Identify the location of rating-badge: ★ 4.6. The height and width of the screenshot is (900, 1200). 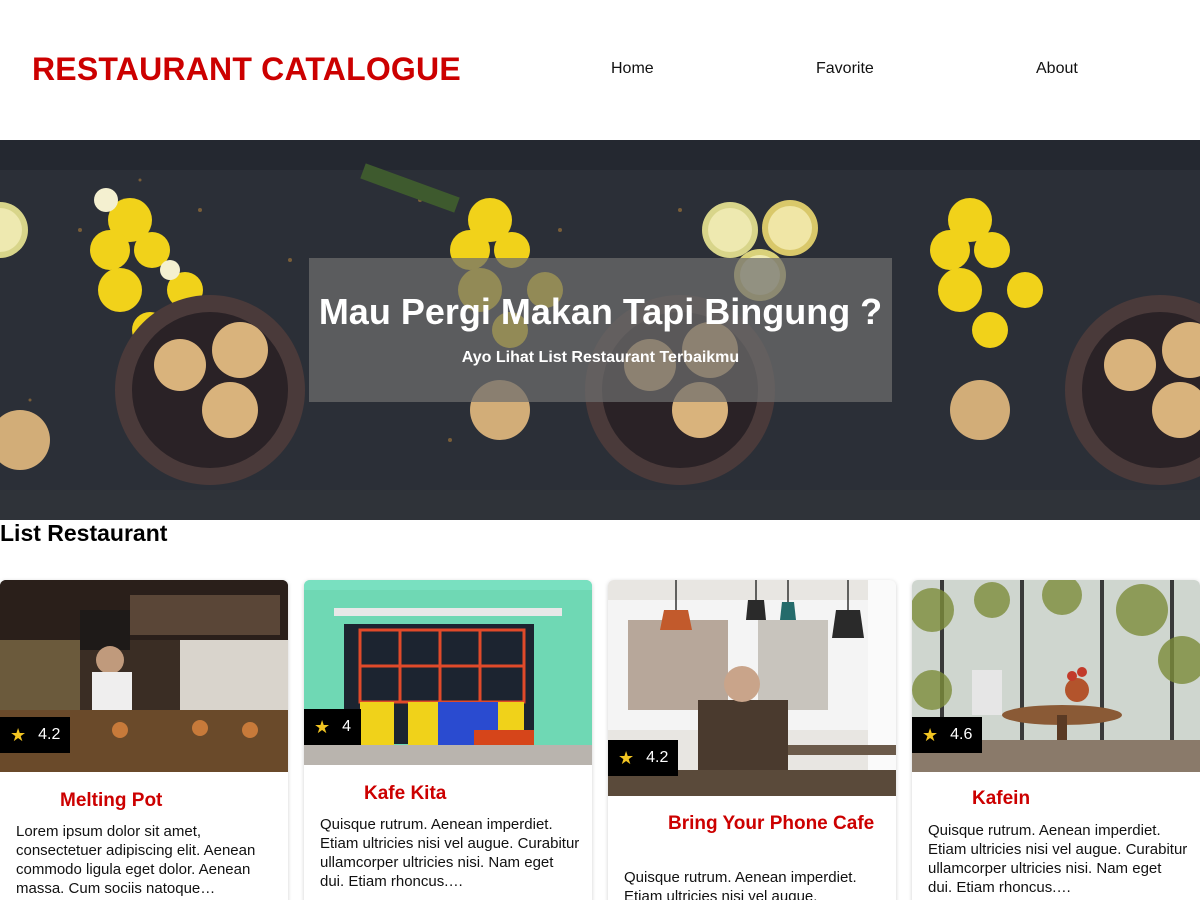
(947, 735).